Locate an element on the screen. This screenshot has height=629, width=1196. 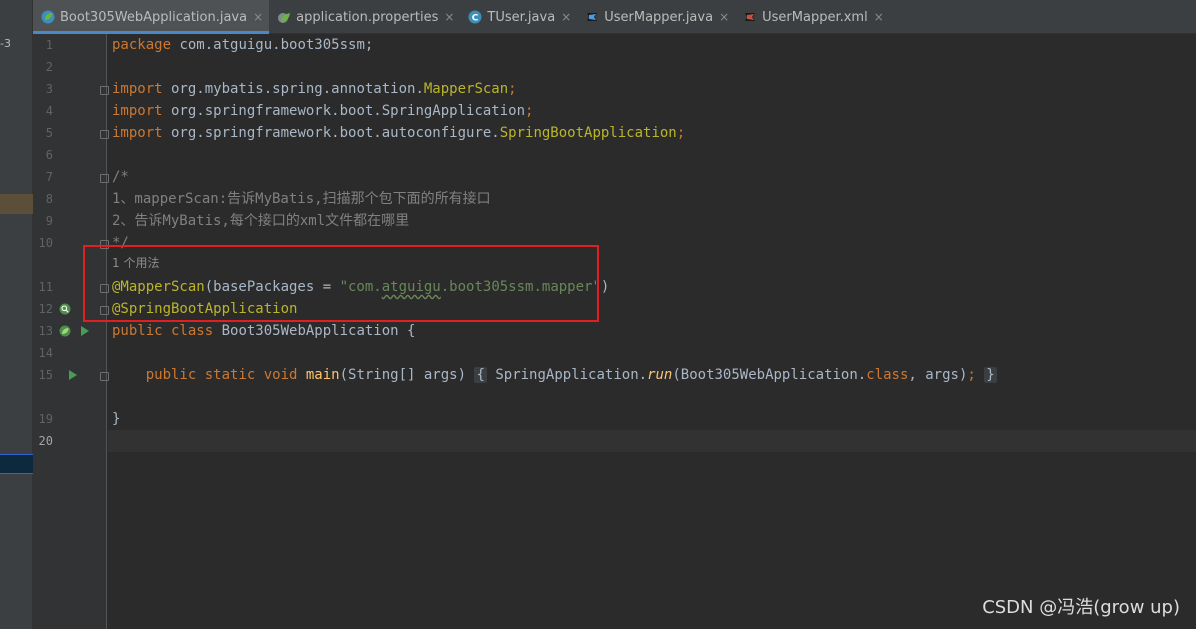
tab-tuser-java: C TUser.java × is located at coordinates (518, 17).